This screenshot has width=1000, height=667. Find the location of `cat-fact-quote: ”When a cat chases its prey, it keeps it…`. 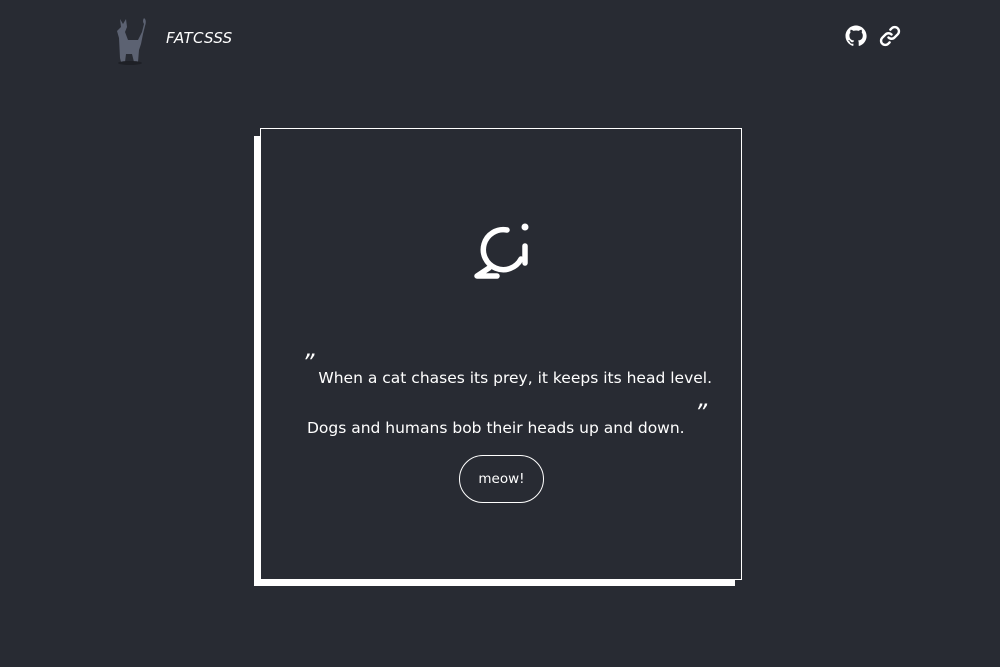

cat-fact-quote: ”When a cat chases its prey, it keeps it… is located at coordinates (507, 402).